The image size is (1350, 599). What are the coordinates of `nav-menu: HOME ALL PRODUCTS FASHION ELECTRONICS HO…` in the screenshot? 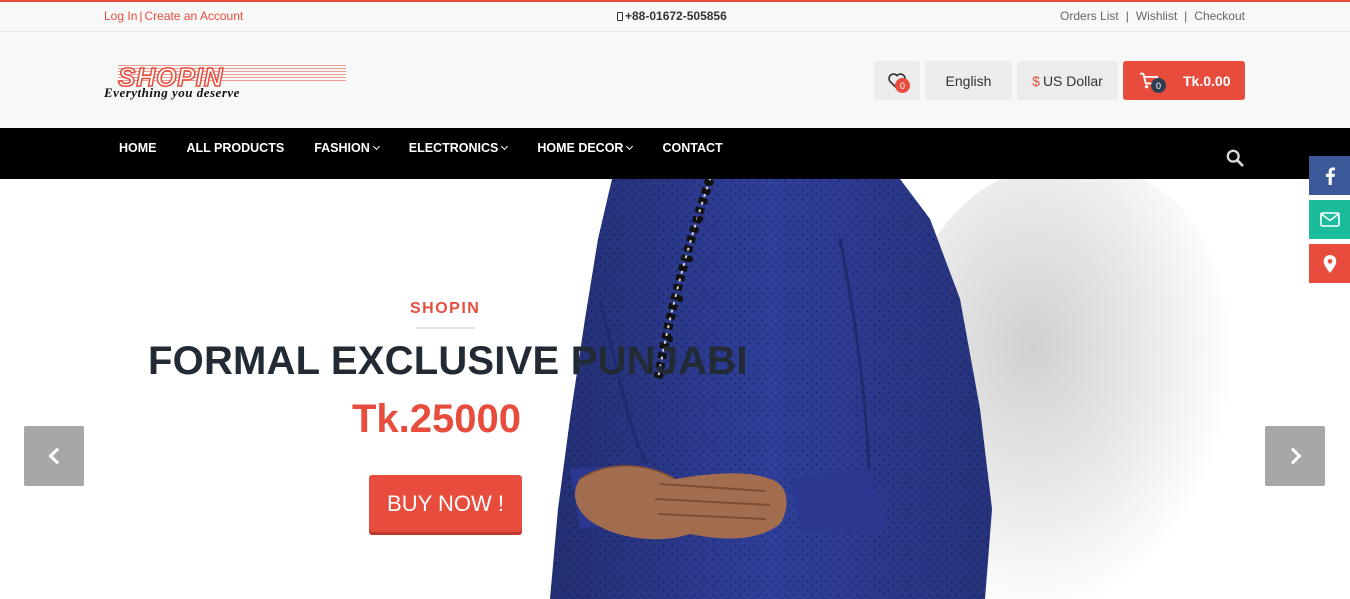 It's located at (421, 153).